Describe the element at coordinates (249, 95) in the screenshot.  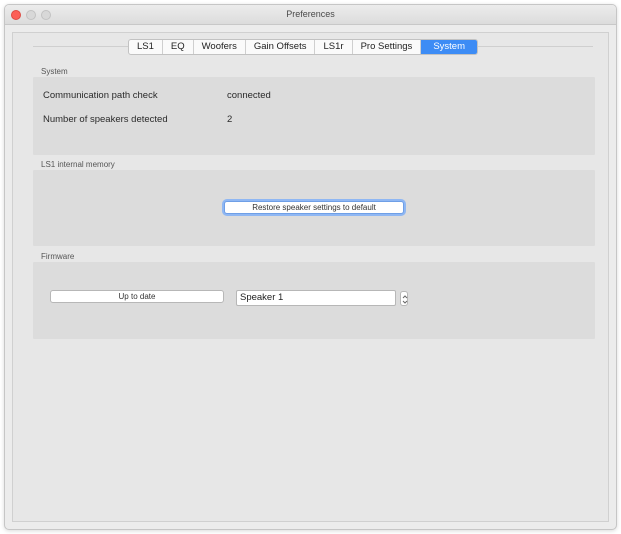
I see `comm-path-value: connected` at that location.